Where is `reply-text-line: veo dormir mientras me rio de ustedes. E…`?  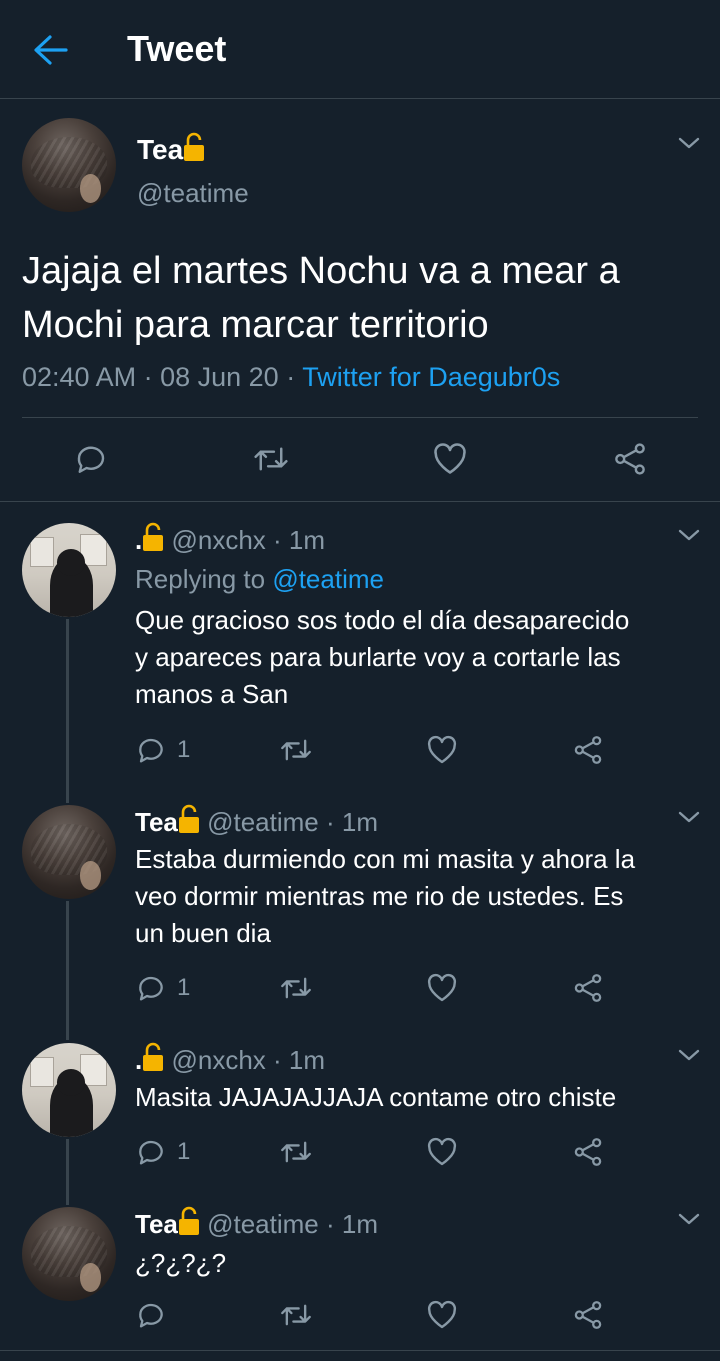
reply-text-line: veo dormir mientras me rio de ustedes. E… is located at coordinates (379, 896).